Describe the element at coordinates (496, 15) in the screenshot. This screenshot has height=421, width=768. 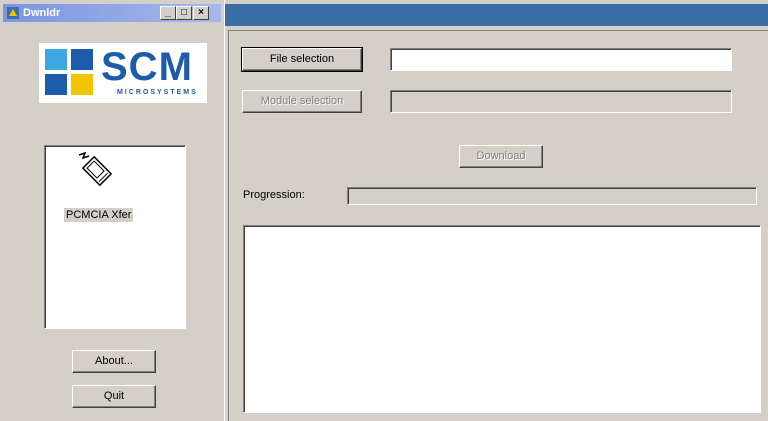
I see `main-title-bar` at that location.